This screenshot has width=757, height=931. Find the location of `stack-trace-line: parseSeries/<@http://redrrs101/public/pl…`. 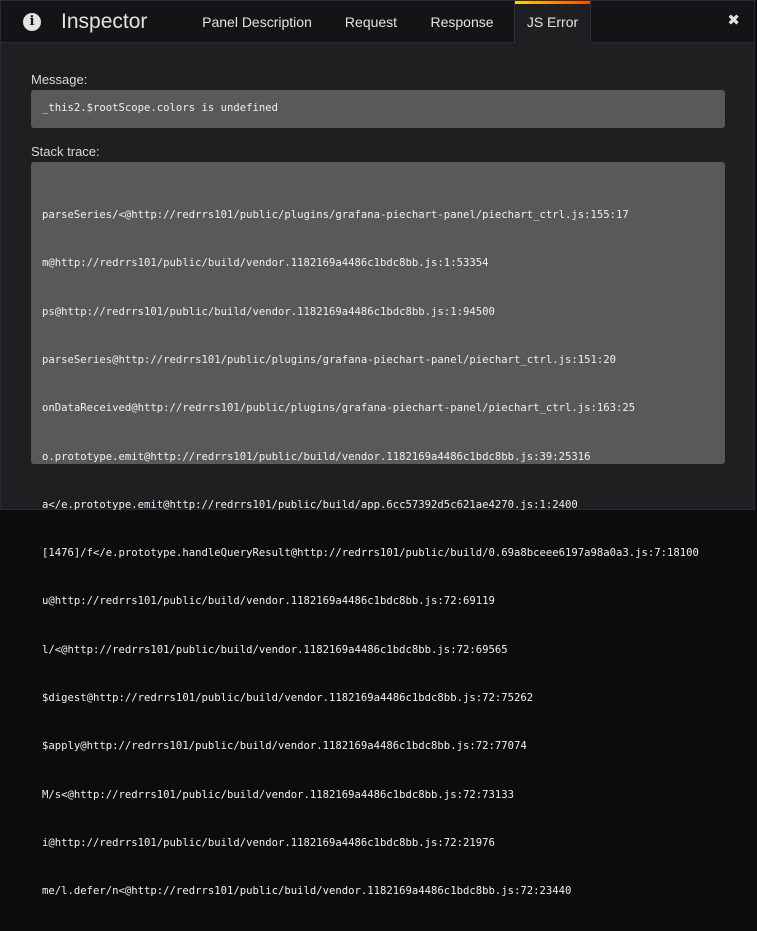

stack-trace-line: parseSeries/<@http://redrrs101/public/pl… is located at coordinates (335, 215).